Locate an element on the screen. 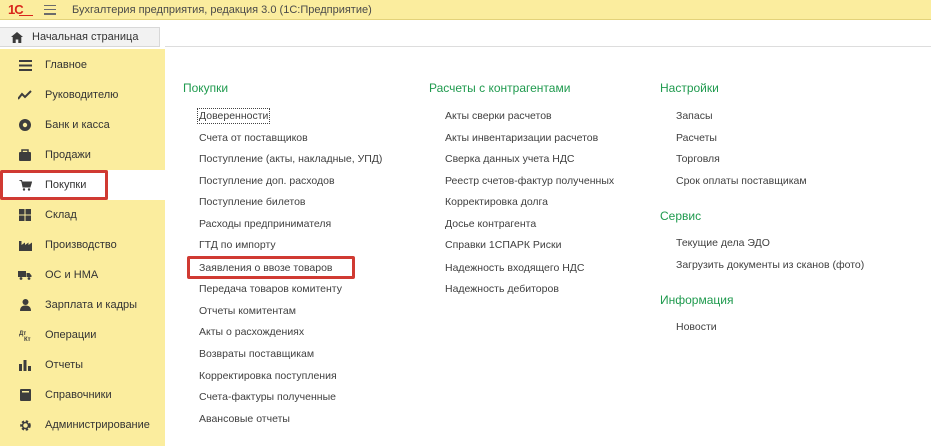 This screenshot has width=931, height=446. sidebar-item-label: Производство is located at coordinates (81, 245).